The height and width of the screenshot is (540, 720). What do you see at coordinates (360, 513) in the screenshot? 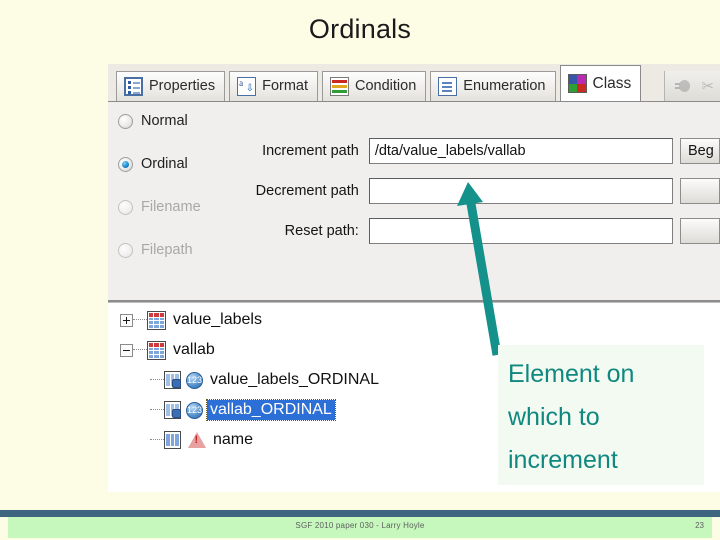
I see `footer-rule` at bounding box center [360, 513].